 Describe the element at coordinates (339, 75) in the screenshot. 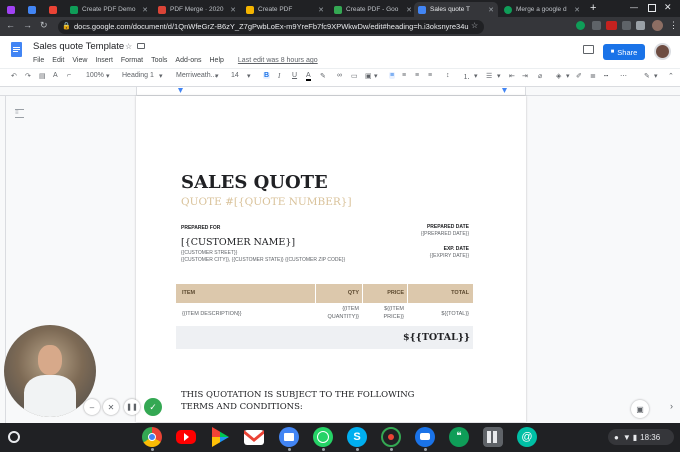

I see `link-icon: ∞` at that location.